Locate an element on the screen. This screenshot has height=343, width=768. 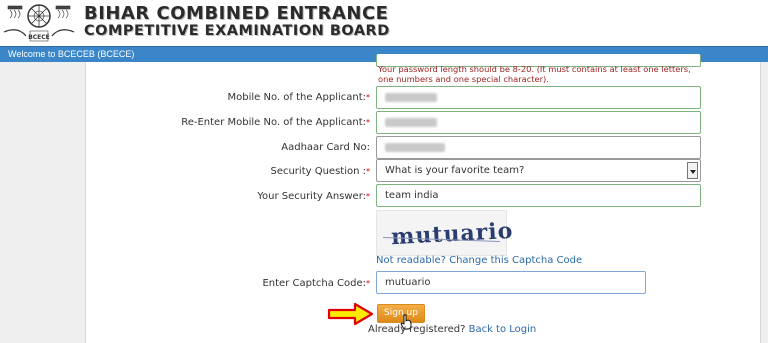
mobile-label-text: Mobile No. of the Applicant: is located at coordinates (296, 97).